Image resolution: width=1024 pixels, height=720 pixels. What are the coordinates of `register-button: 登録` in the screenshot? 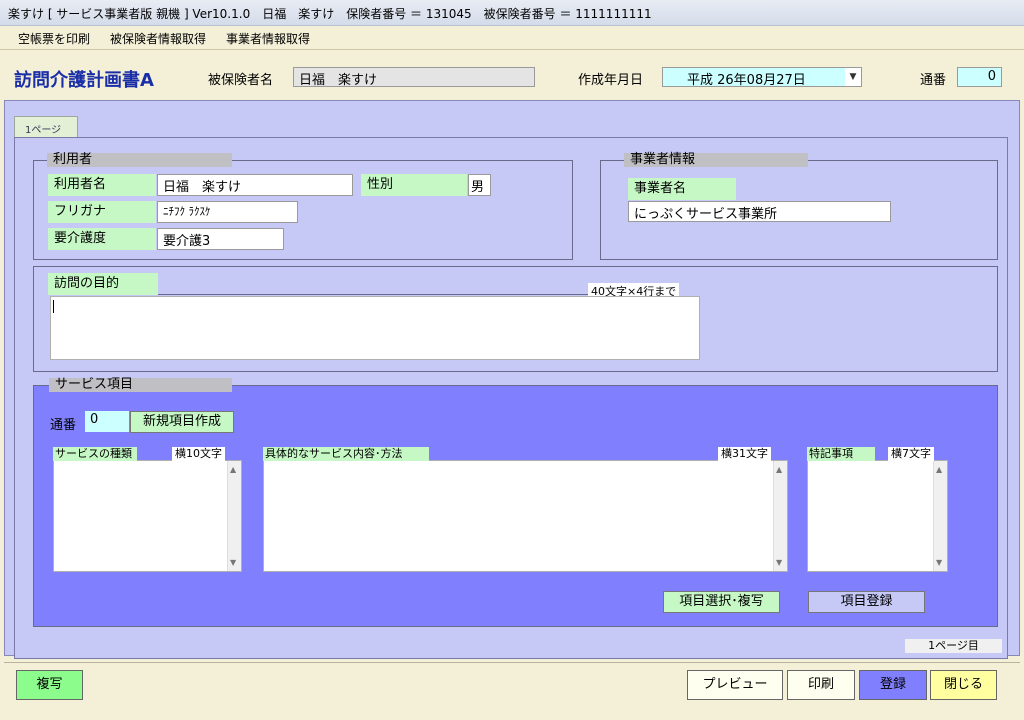 It's located at (893, 685).